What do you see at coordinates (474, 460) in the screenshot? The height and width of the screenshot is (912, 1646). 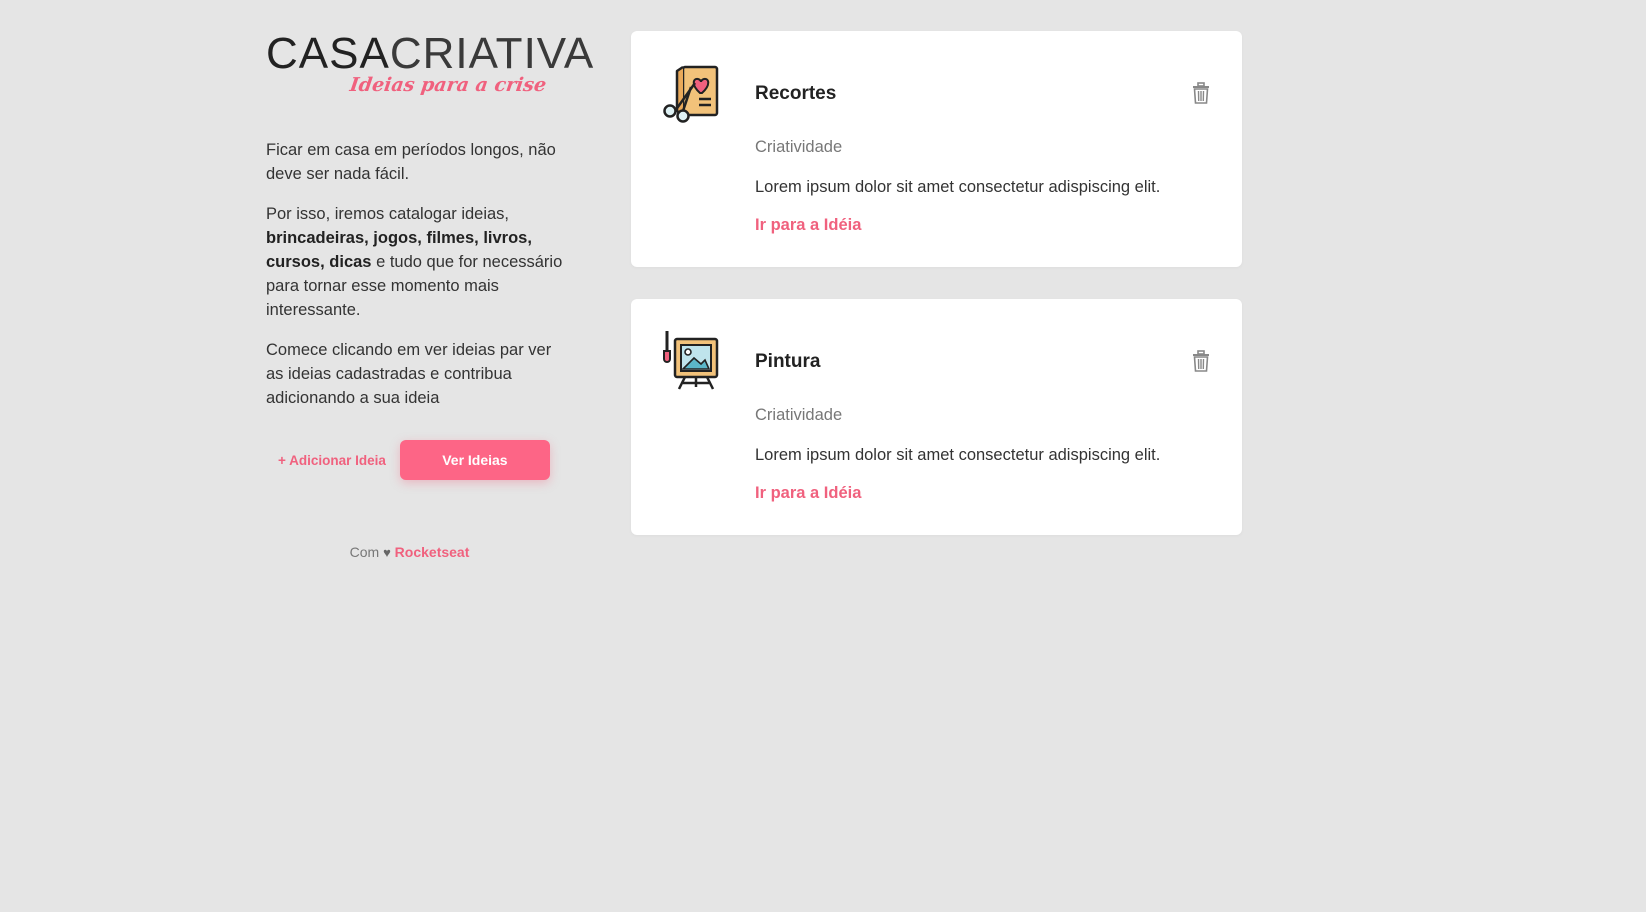 I see `view-ideas-button: Ver Ideias` at bounding box center [474, 460].